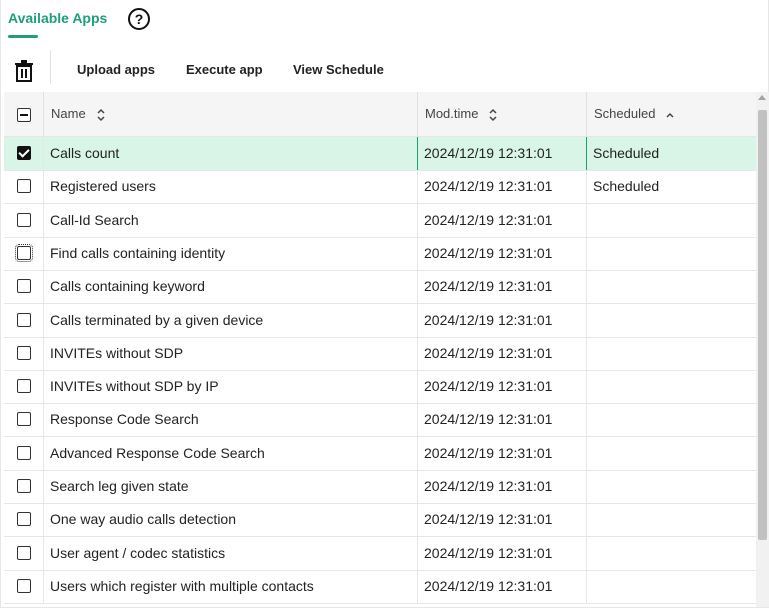  What do you see at coordinates (626, 153) in the screenshot?
I see `cell-scheduled: Scheduled` at bounding box center [626, 153].